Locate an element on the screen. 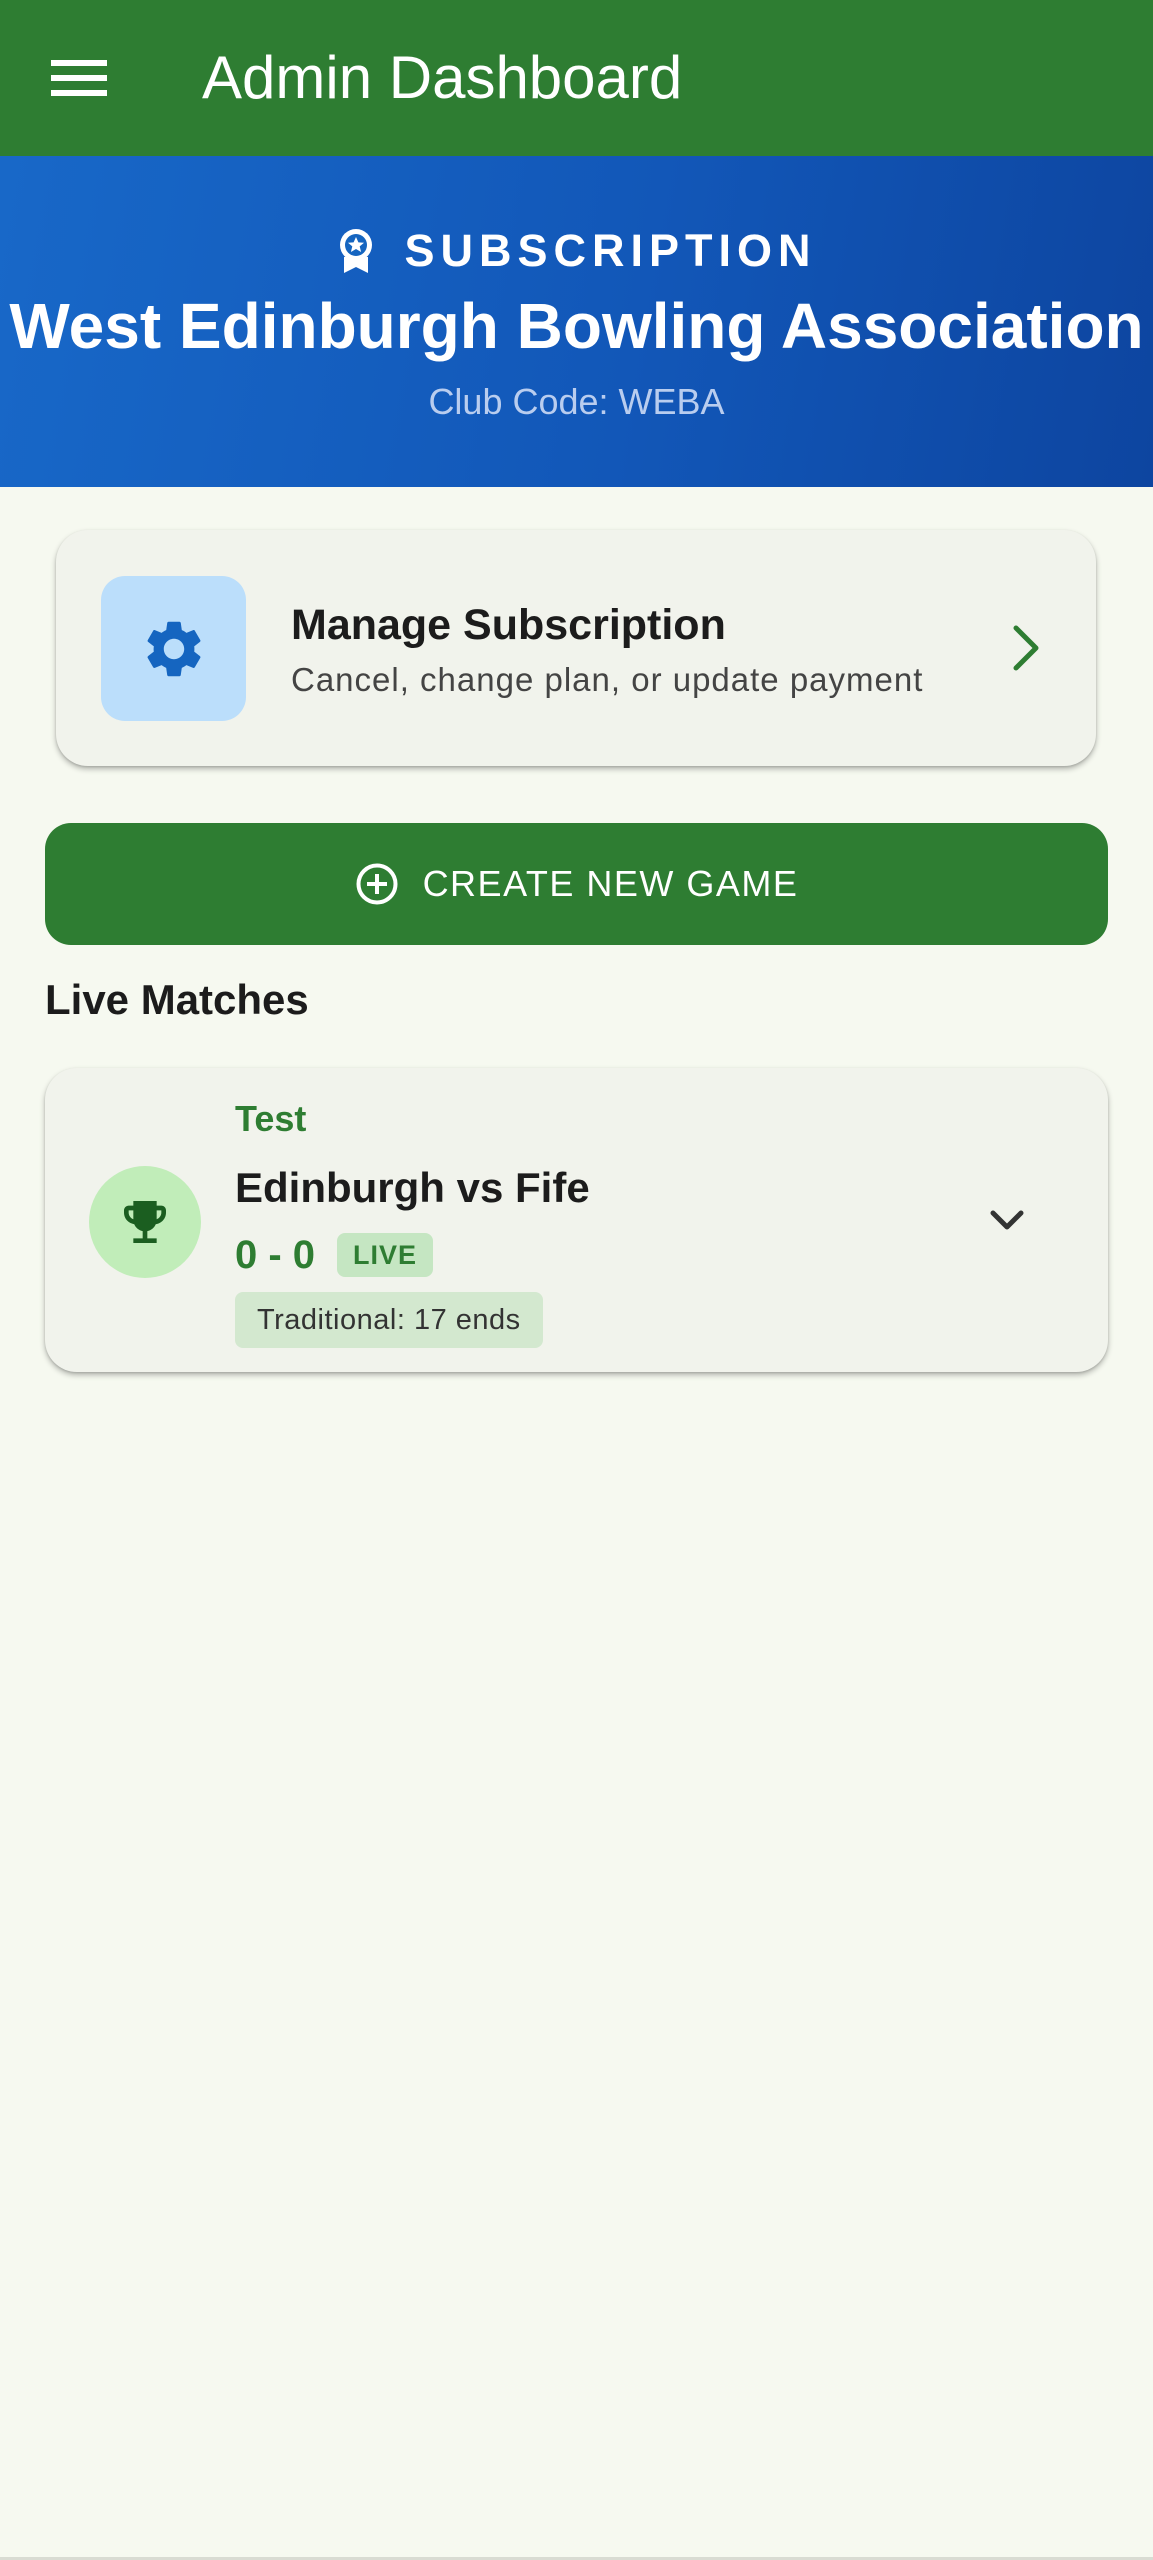 Image resolution: width=1153 pixels, height=2560 pixels. award-badge-icon is located at coordinates (356, 251).